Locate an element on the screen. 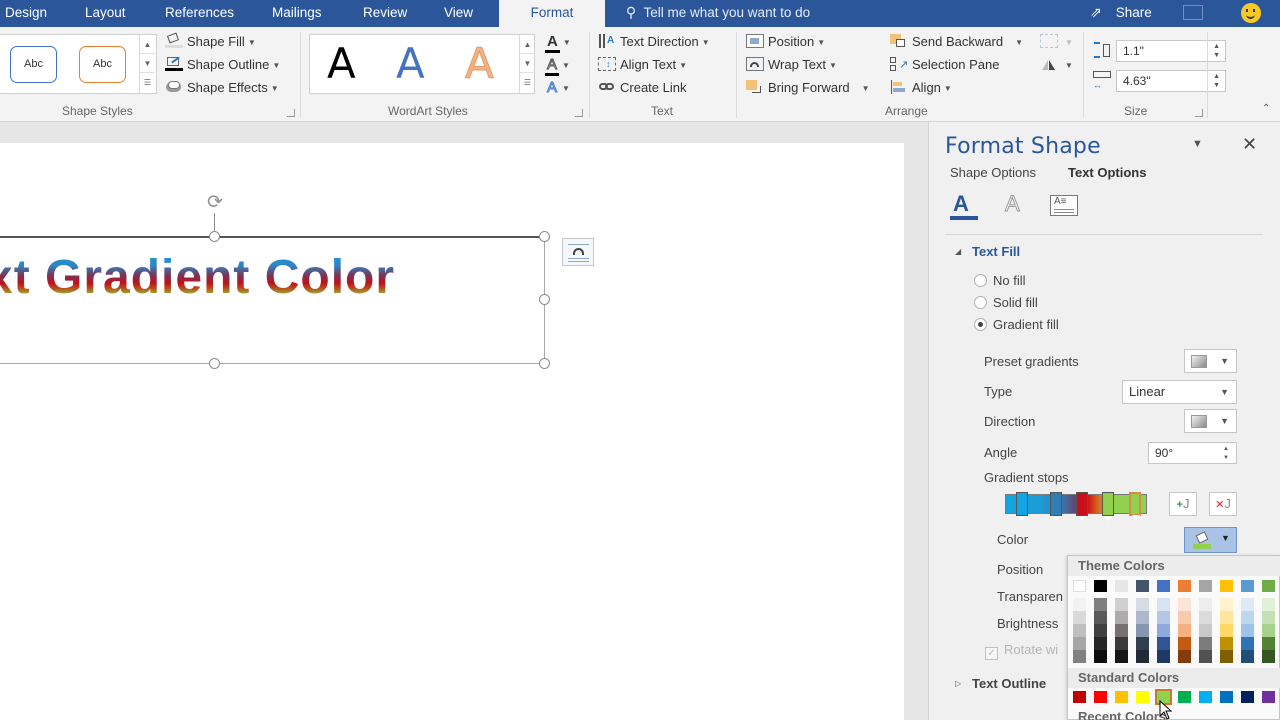 Image resolution: width=1280 pixels, height=720 pixels. shape-gallery-scroll: ▲ ▼ ☰ is located at coordinates (147, 64).